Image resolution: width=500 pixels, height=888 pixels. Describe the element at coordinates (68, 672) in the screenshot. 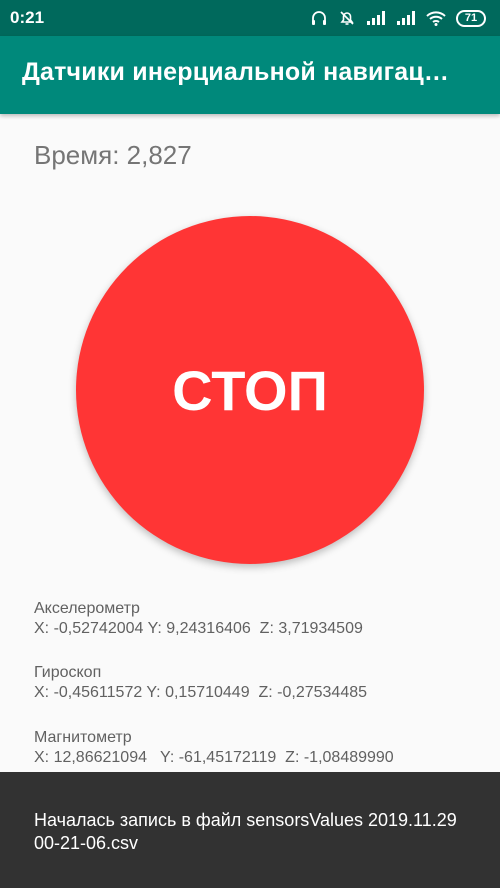

I see `sensor-name: Гироскоп` at that location.